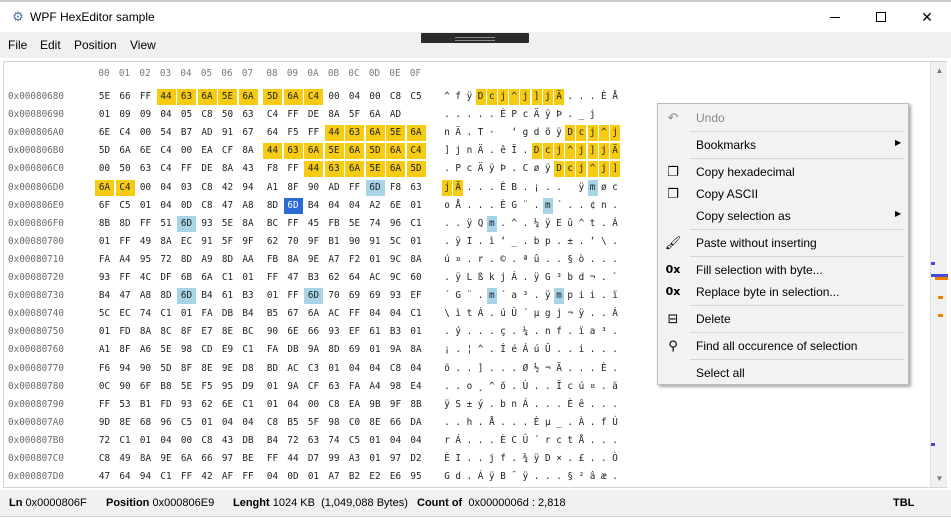  What do you see at coordinates (293, 133) in the screenshot?
I see `hex-byte: F5` at bounding box center [293, 133].